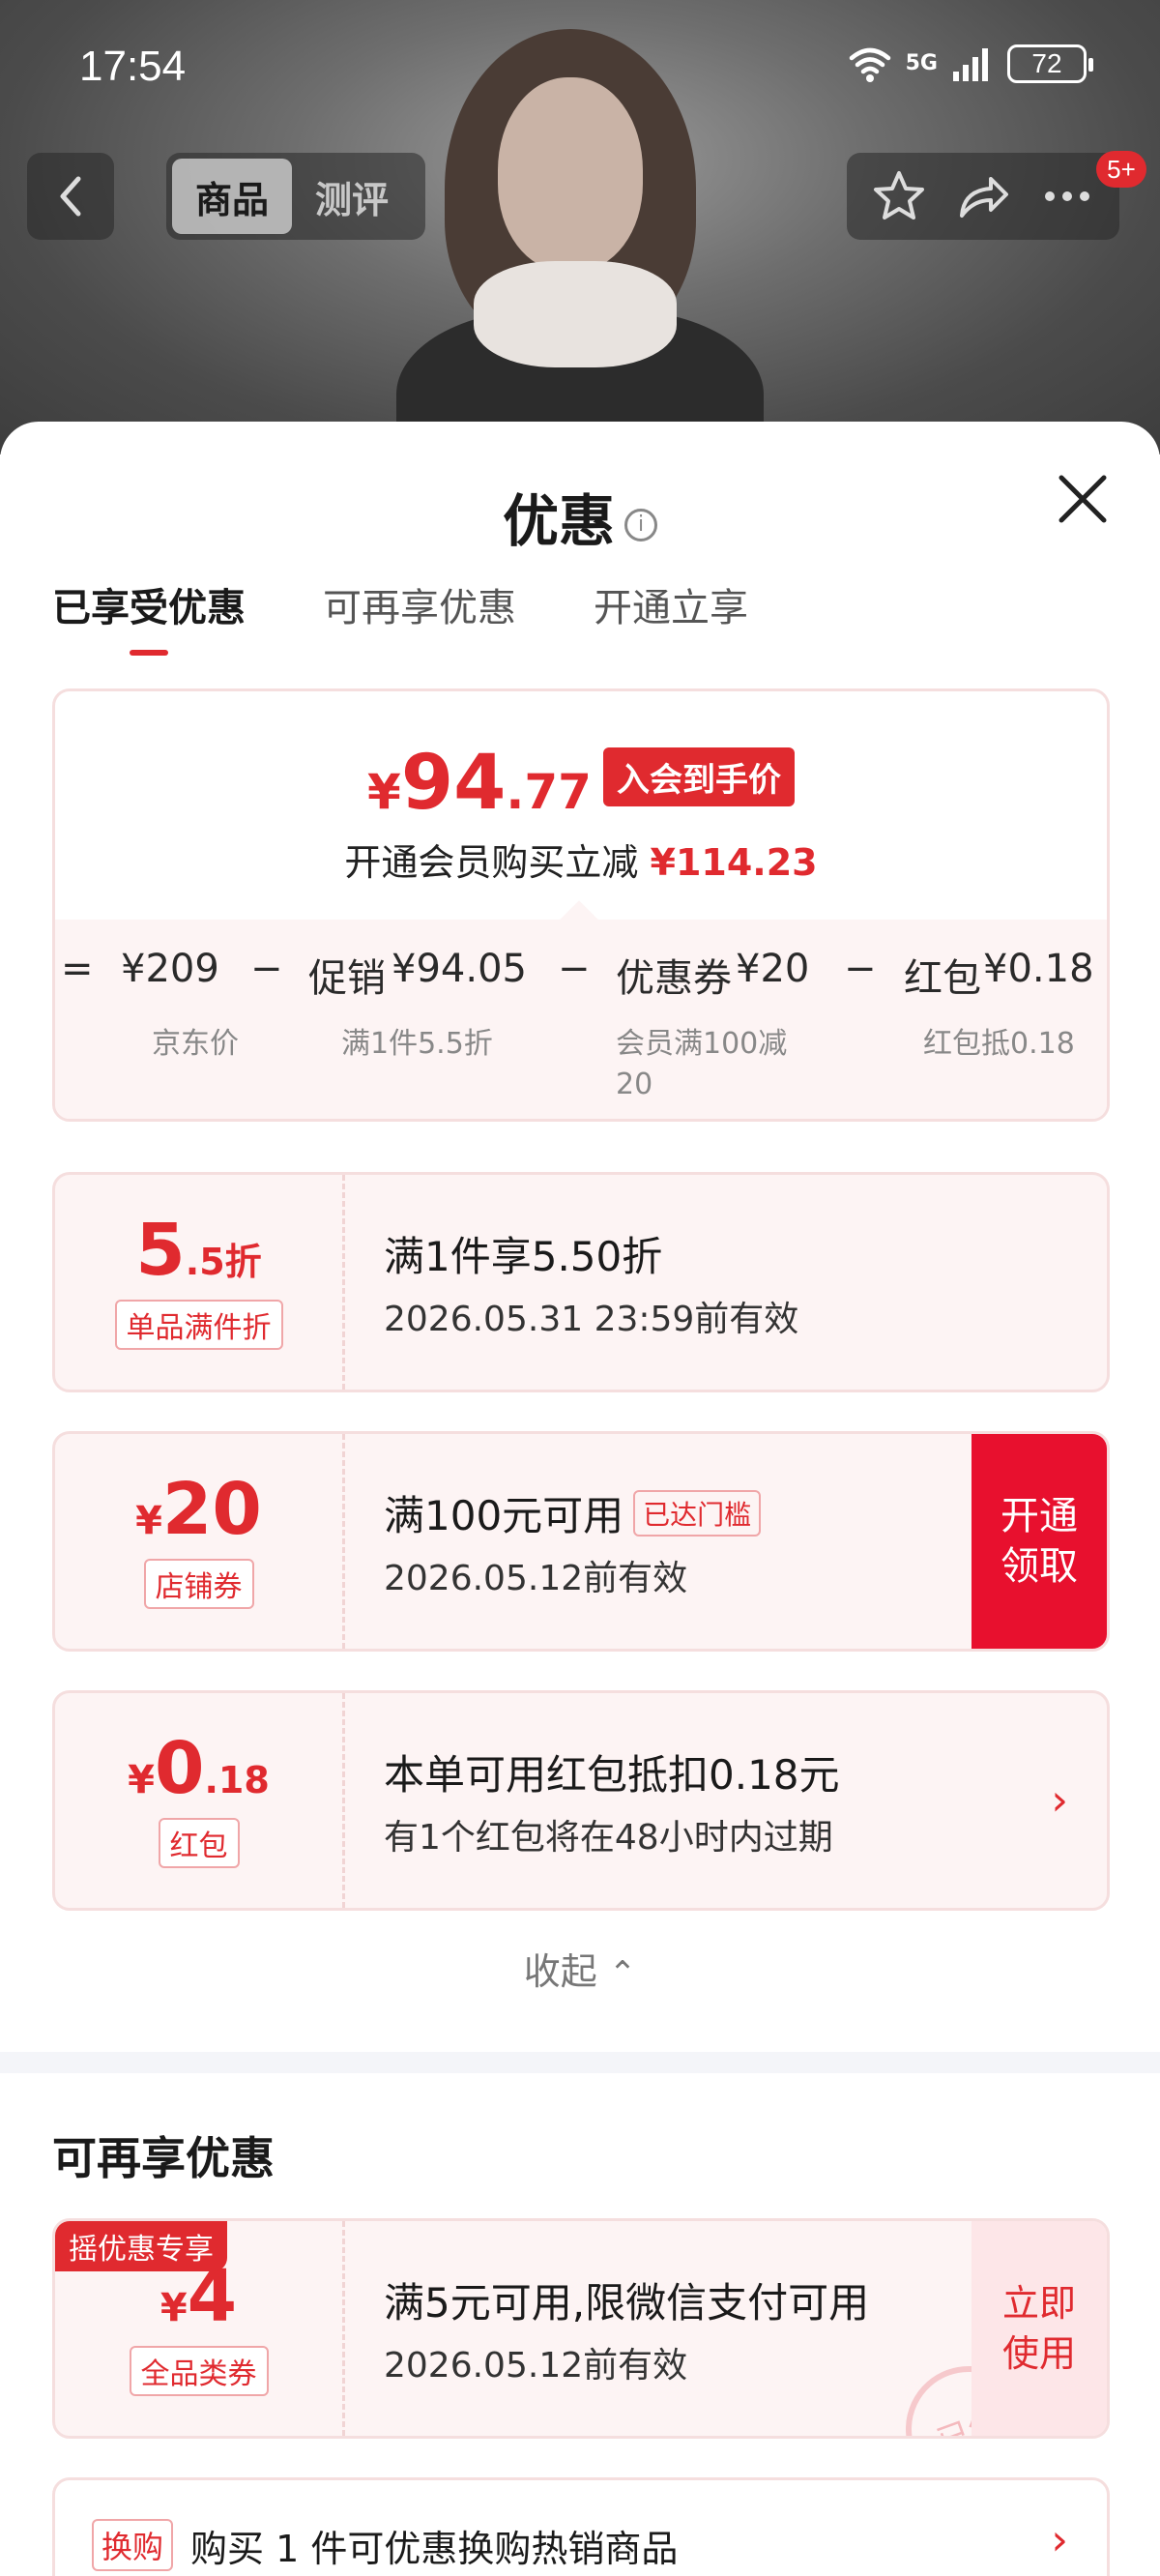  Describe the element at coordinates (199, 1584) in the screenshot. I see `coupon-type-label: 店铺券` at that location.